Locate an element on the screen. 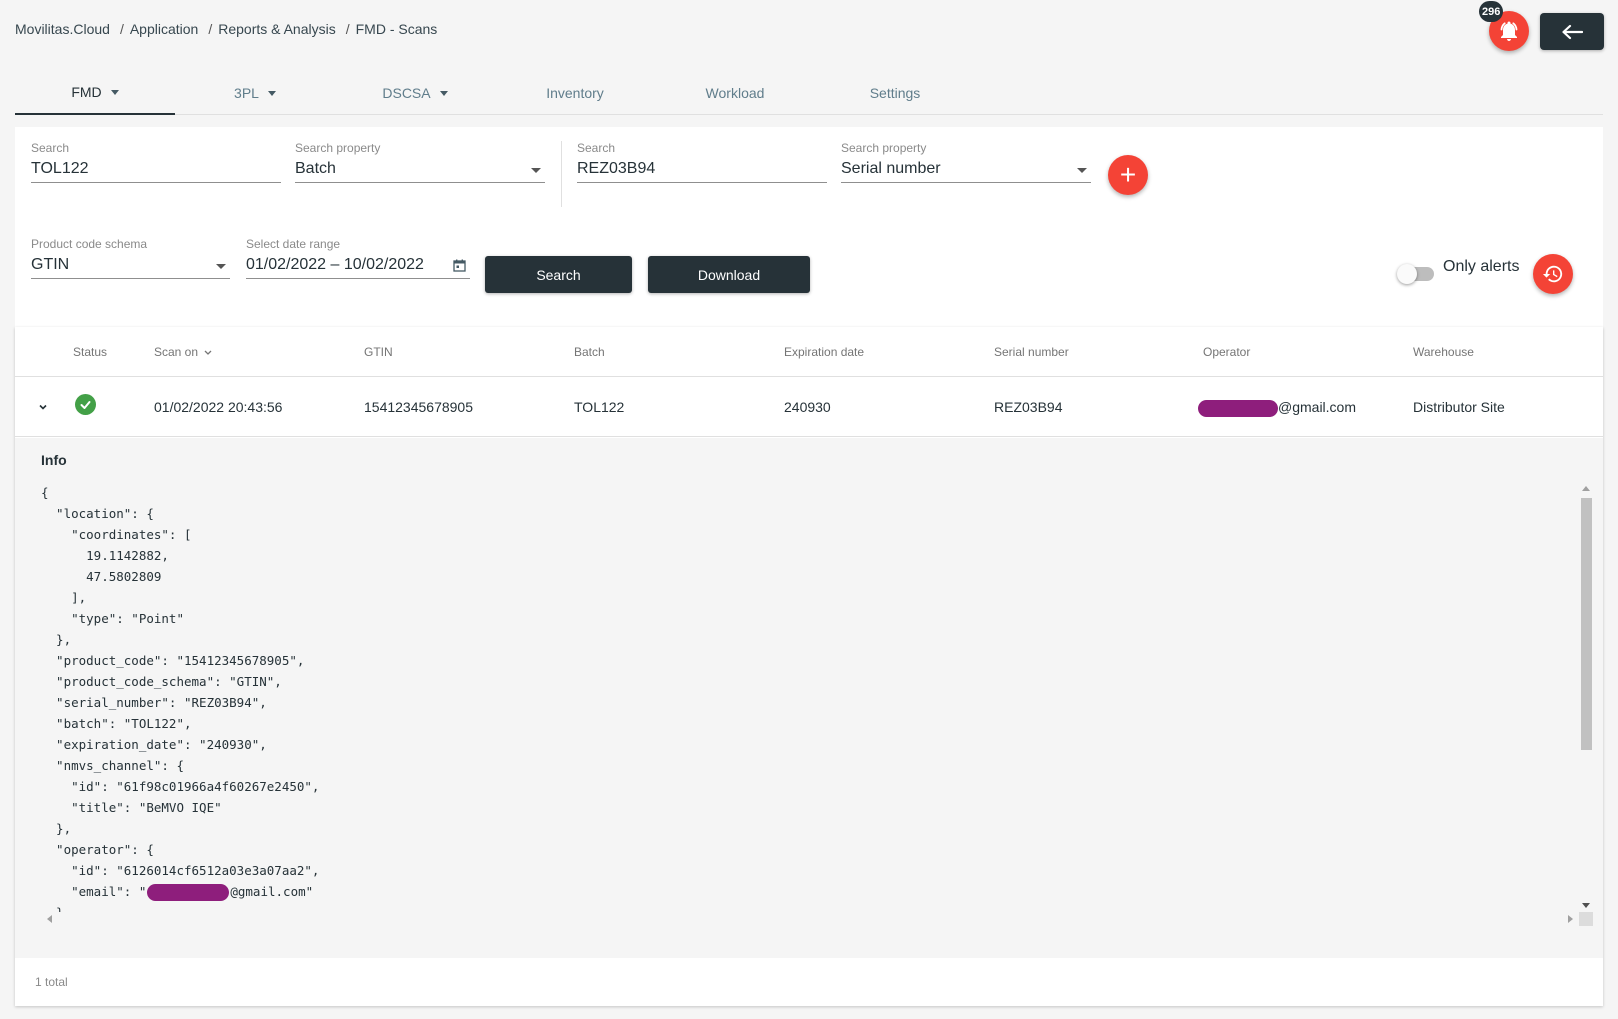  breadcrumb-item-root: Movilitas.Cloud is located at coordinates (62, 29).